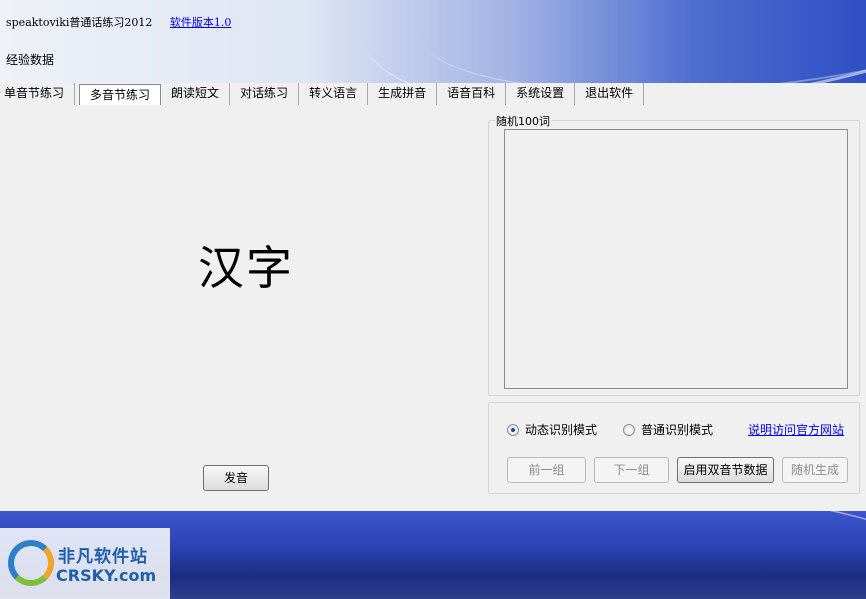 The width and height of the screenshot is (866, 599). What do you see at coordinates (600, 555) in the screenshot?
I see `footer-swirl` at bounding box center [600, 555].